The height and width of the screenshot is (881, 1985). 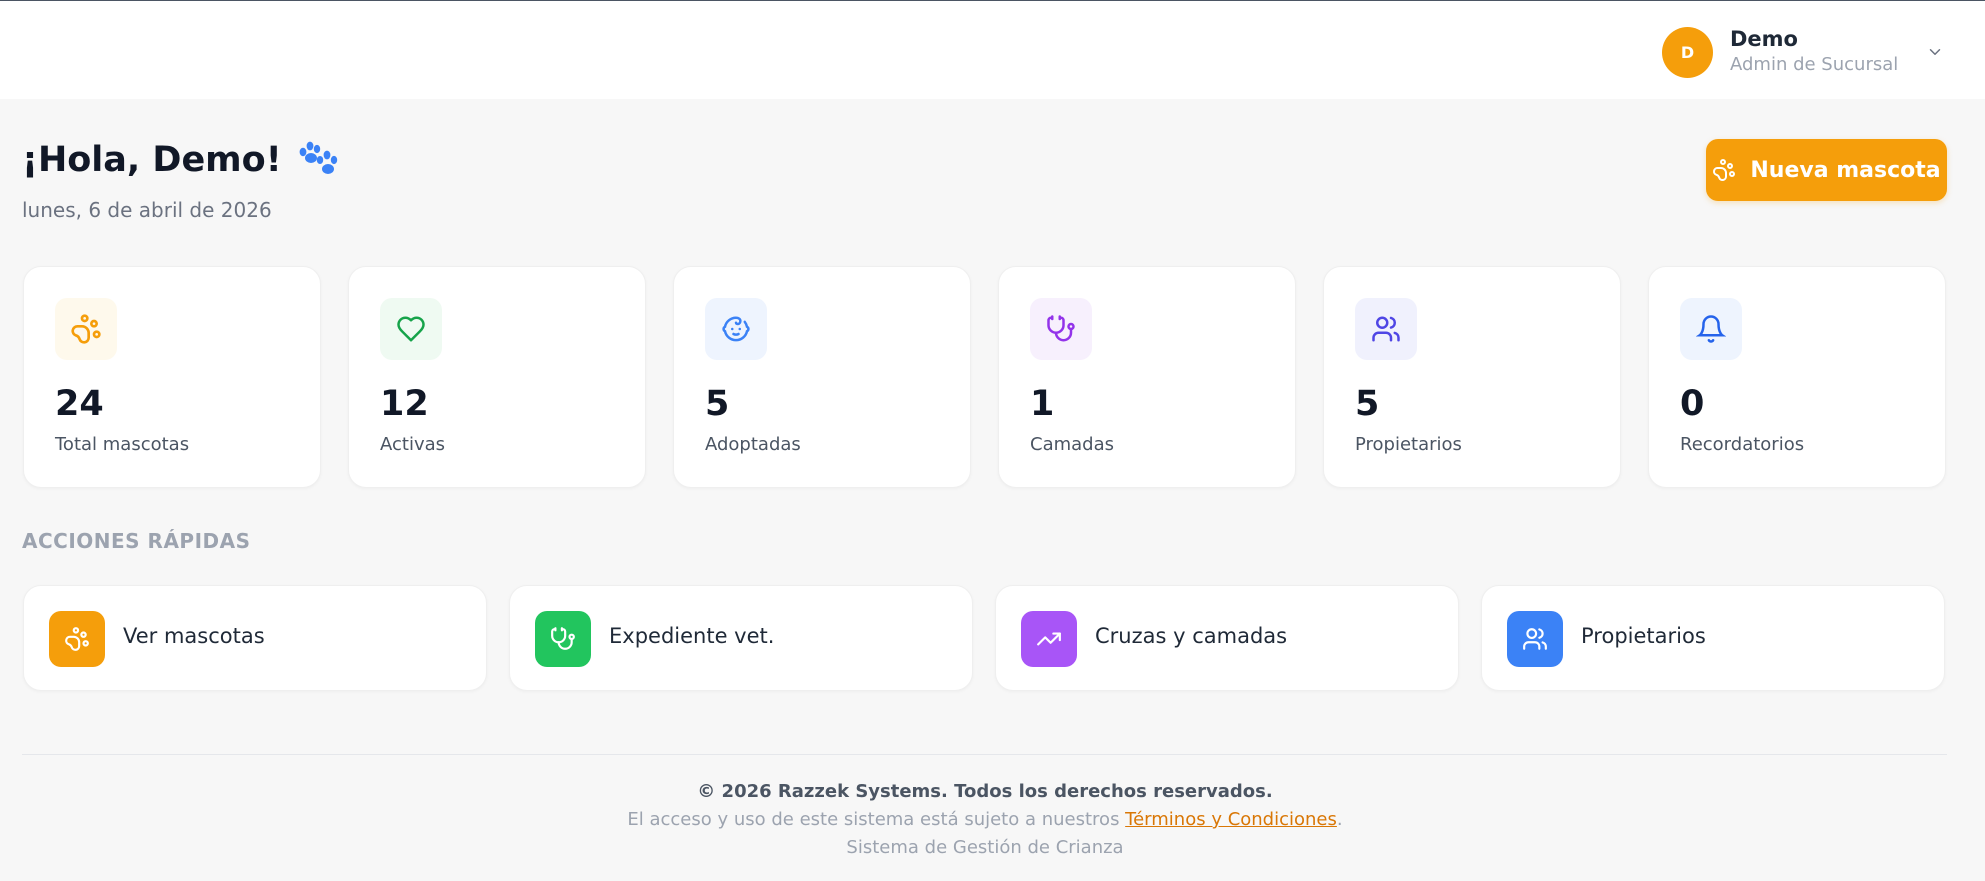 I want to click on quick-action-label: Cruzas y camadas, so click(x=1191, y=636).